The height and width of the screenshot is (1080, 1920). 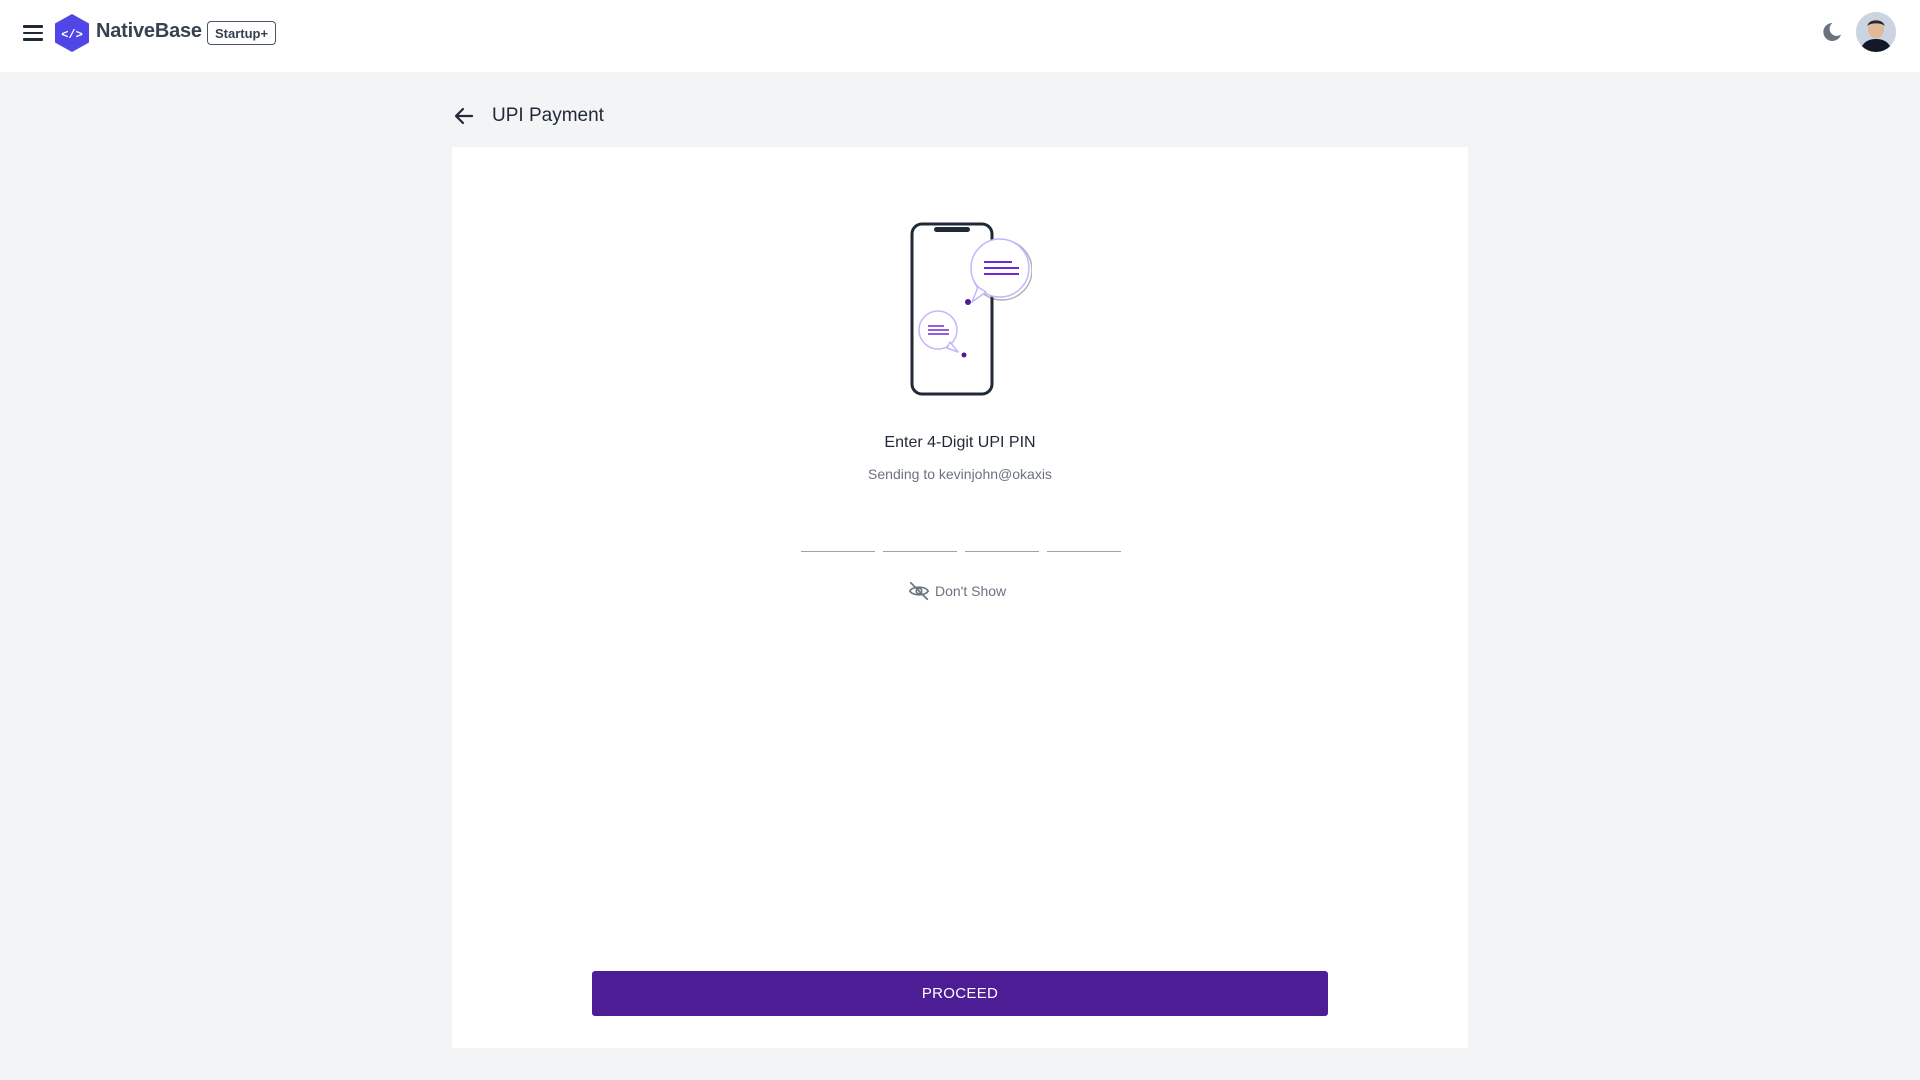 I want to click on user-avatar-image, so click(x=1876, y=32).